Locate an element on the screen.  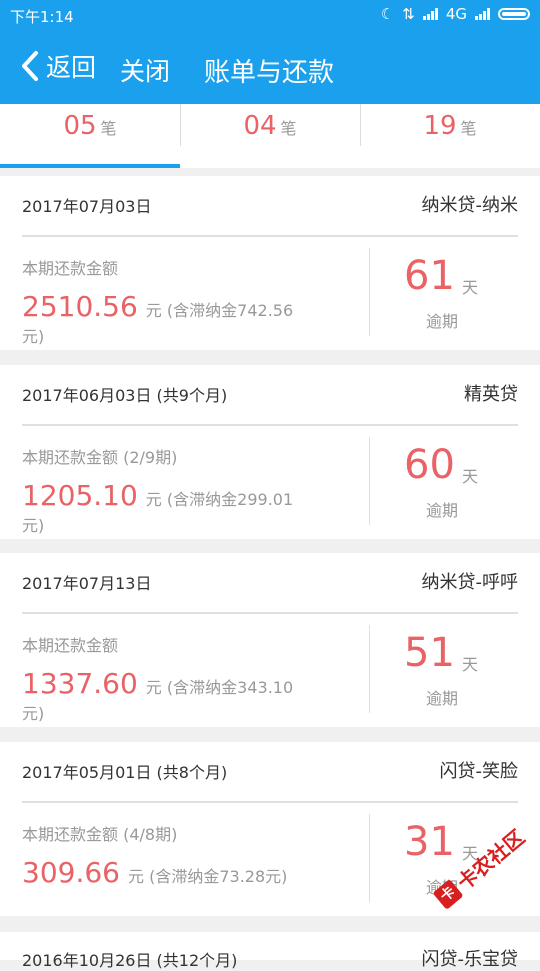
late-fee: (含滞纳金73.28元) is located at coordinates (218, 876).